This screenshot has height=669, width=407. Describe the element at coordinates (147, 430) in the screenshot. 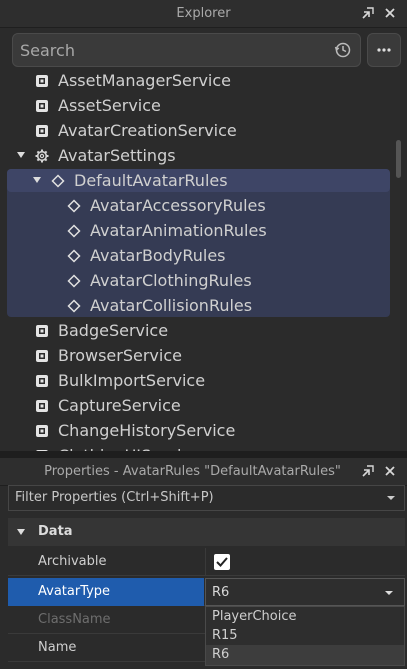

I see `tree-item-label: ChangeHistoryService` at that location.